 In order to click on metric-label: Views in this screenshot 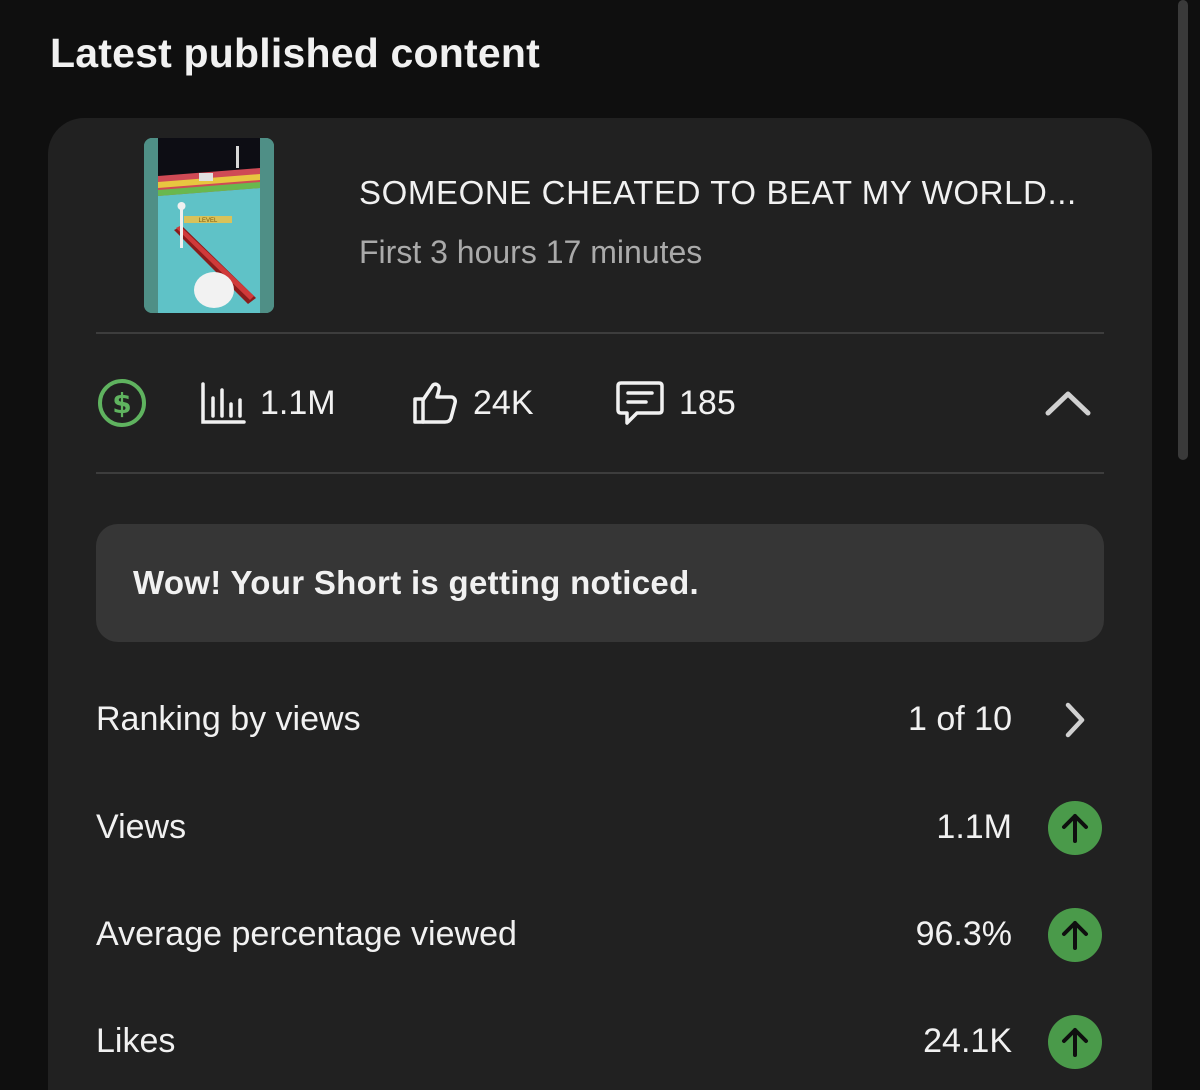, I will do `click(141, 827)`.